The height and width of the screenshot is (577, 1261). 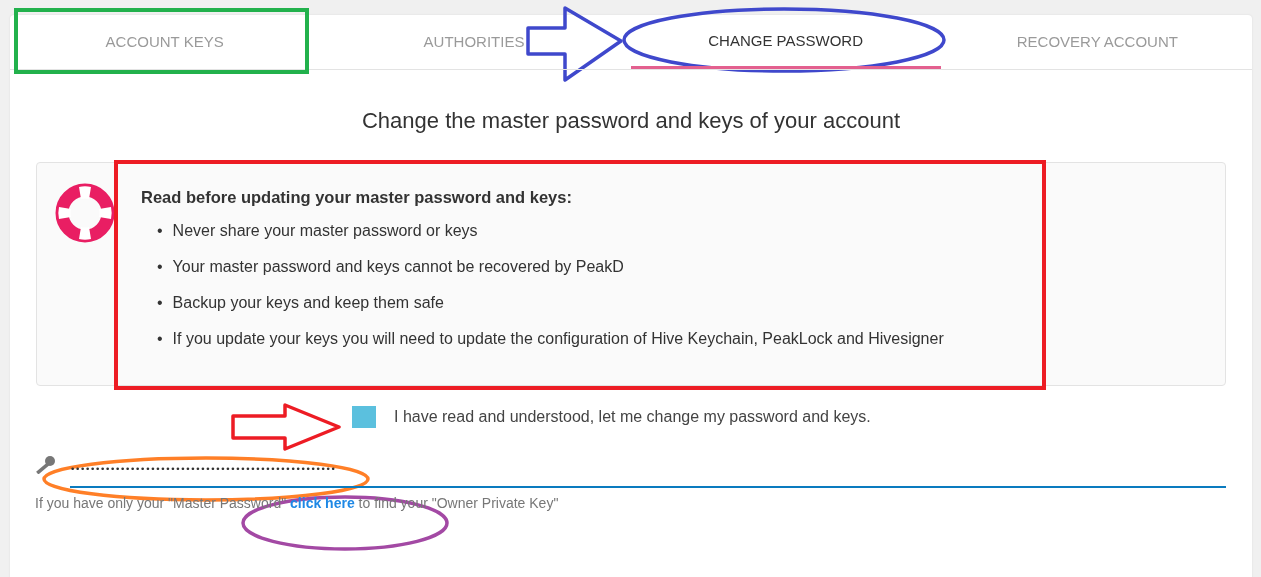 I want to click on password-field: •••••••••••••••••••••••••••••••••••••••••••••••••••••, so click(x=648, y=473).